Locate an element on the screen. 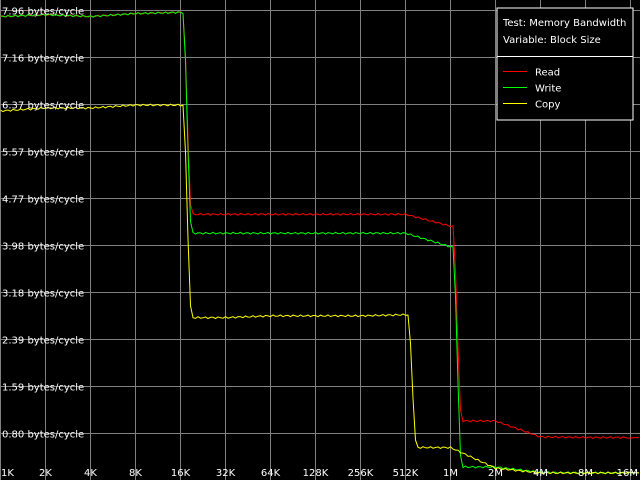 This screenshot has width=640, height=480. y-tick-label: 7.16 bytes/cycle is located at coordinates (43, 59).